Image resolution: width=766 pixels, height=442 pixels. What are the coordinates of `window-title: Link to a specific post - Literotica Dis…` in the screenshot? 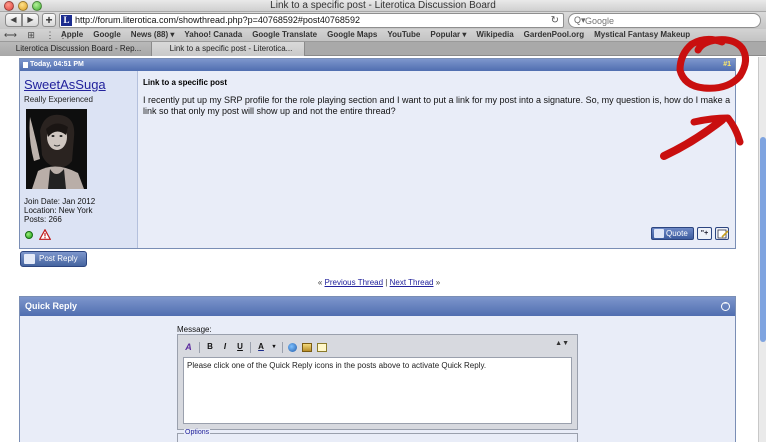 It's located at (383, 5).